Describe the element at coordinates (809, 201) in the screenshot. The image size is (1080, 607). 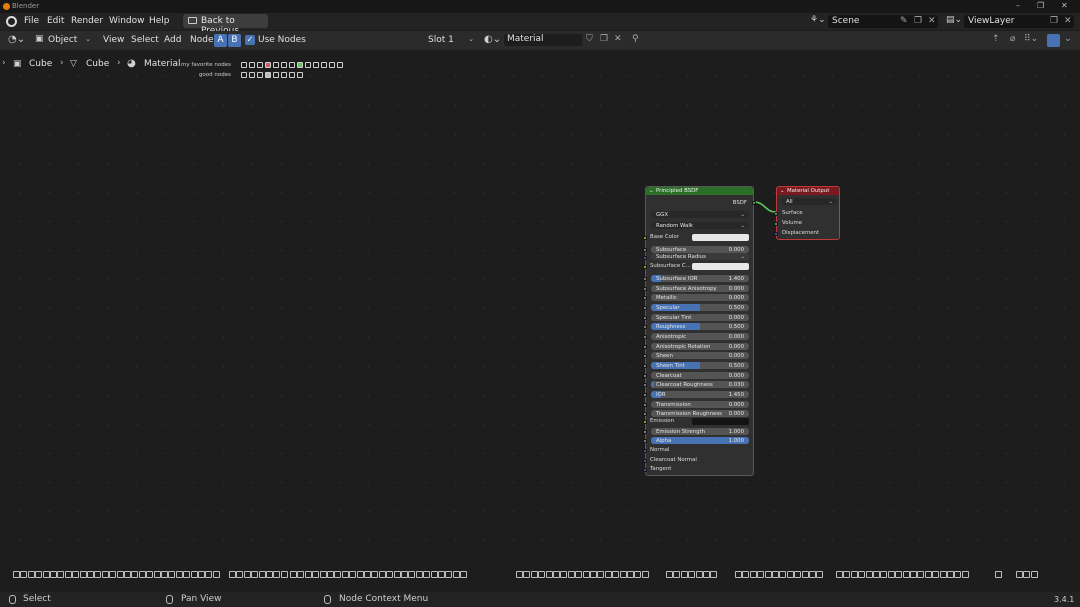
I see `output-target-dropdown: All ⌄` at that location.